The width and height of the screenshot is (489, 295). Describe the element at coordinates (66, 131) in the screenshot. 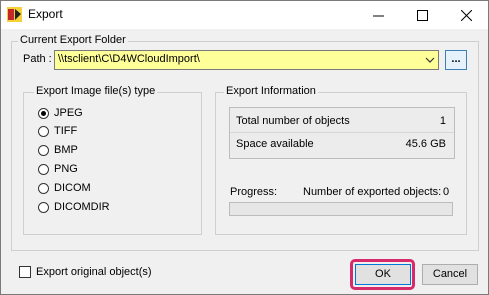

I see `radio-label: TIFF` at that location.